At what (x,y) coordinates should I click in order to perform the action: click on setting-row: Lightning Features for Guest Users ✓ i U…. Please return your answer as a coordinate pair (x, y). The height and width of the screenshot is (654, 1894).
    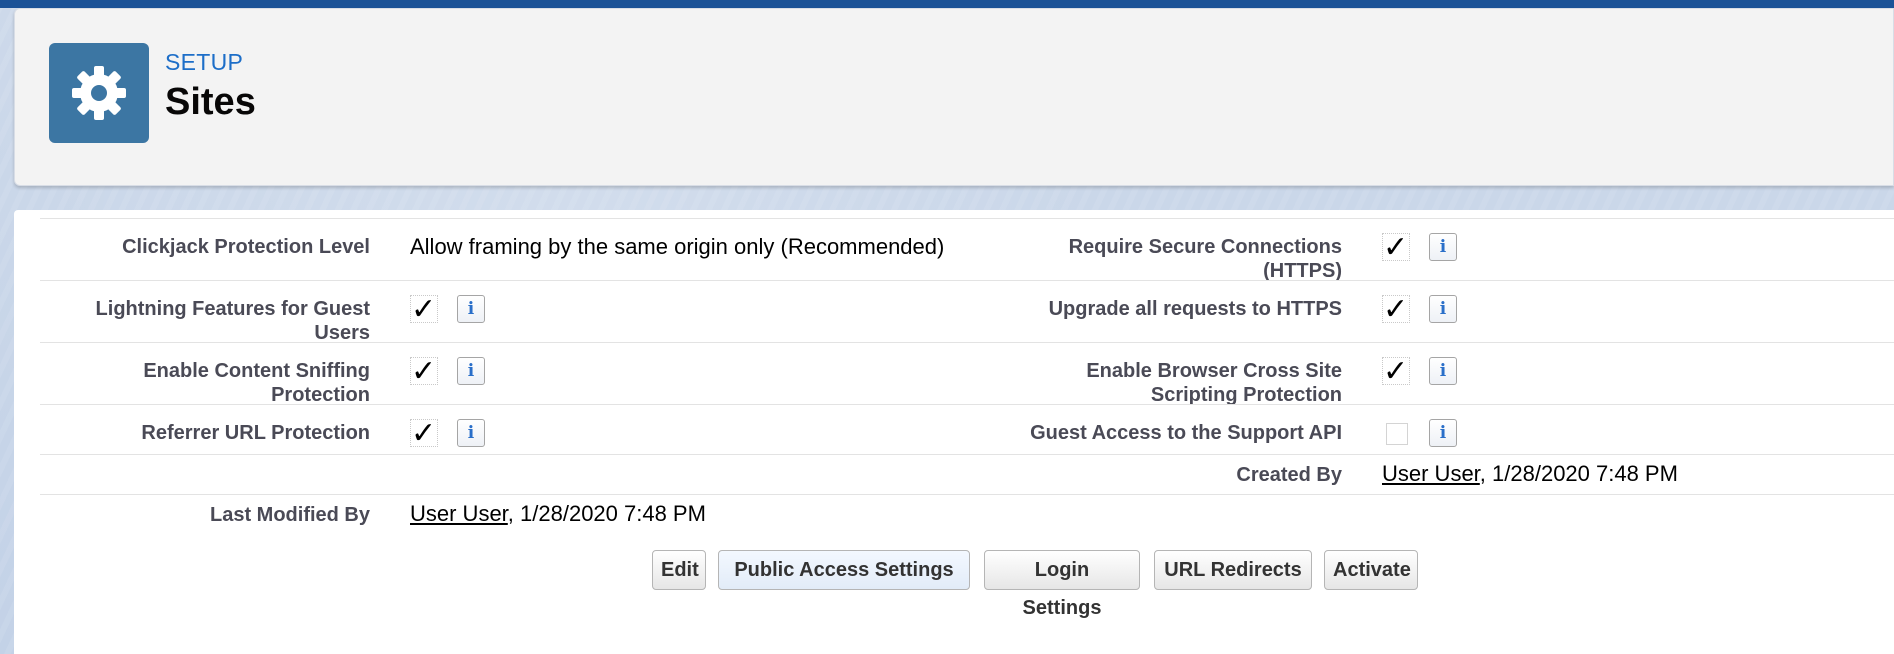
    Looking at the image, I should click on (967, 312).